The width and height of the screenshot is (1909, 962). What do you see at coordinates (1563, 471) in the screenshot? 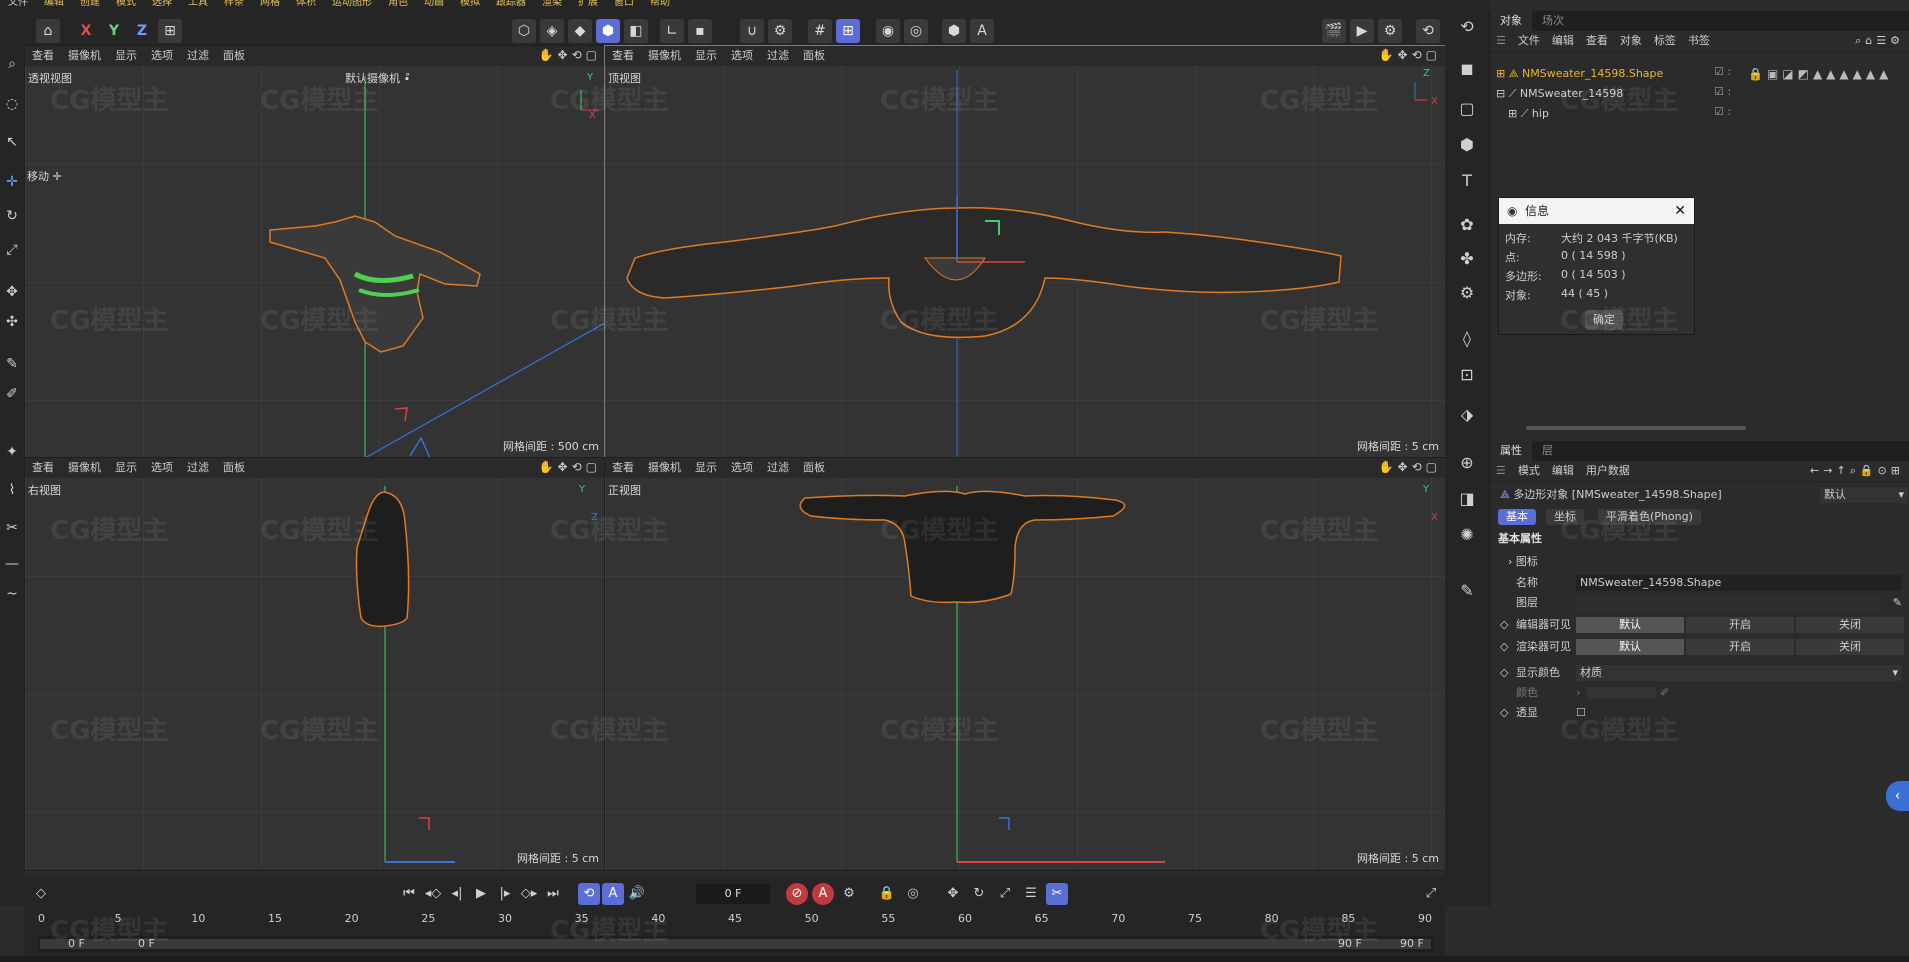
I see `menu-edit: 编辑` at bounding box center [1563, 471].